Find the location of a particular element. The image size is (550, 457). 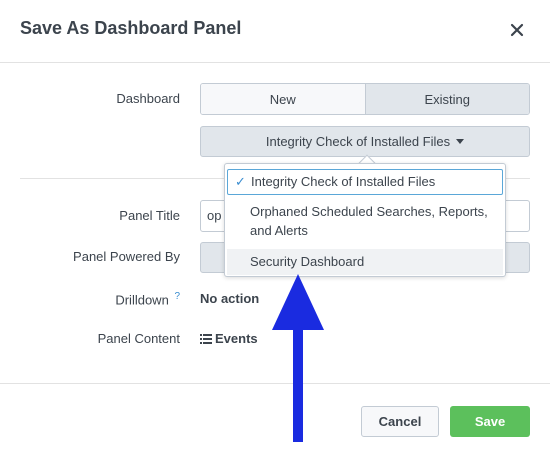

panel-content-label: Panel Content is located at coordinates (138, 338).